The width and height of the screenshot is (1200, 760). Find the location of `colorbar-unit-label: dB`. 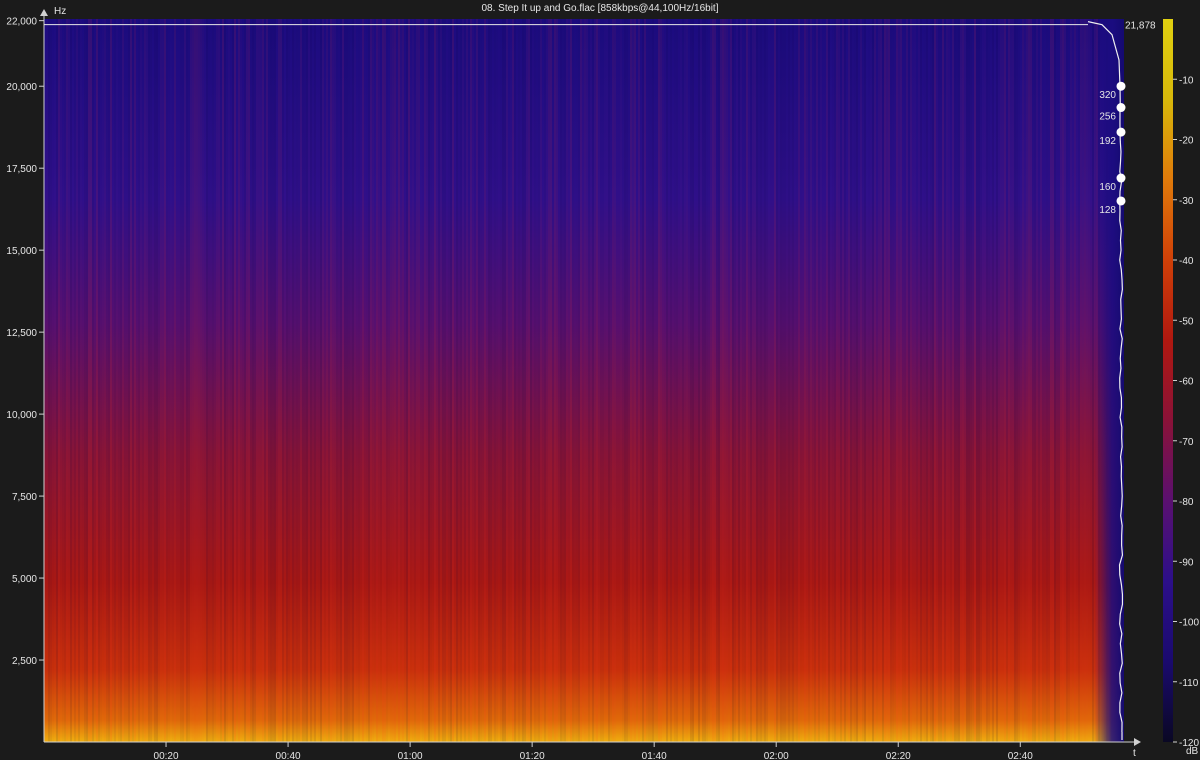

colorbar-unit-label: dB is located at coordinates (1192, 751).